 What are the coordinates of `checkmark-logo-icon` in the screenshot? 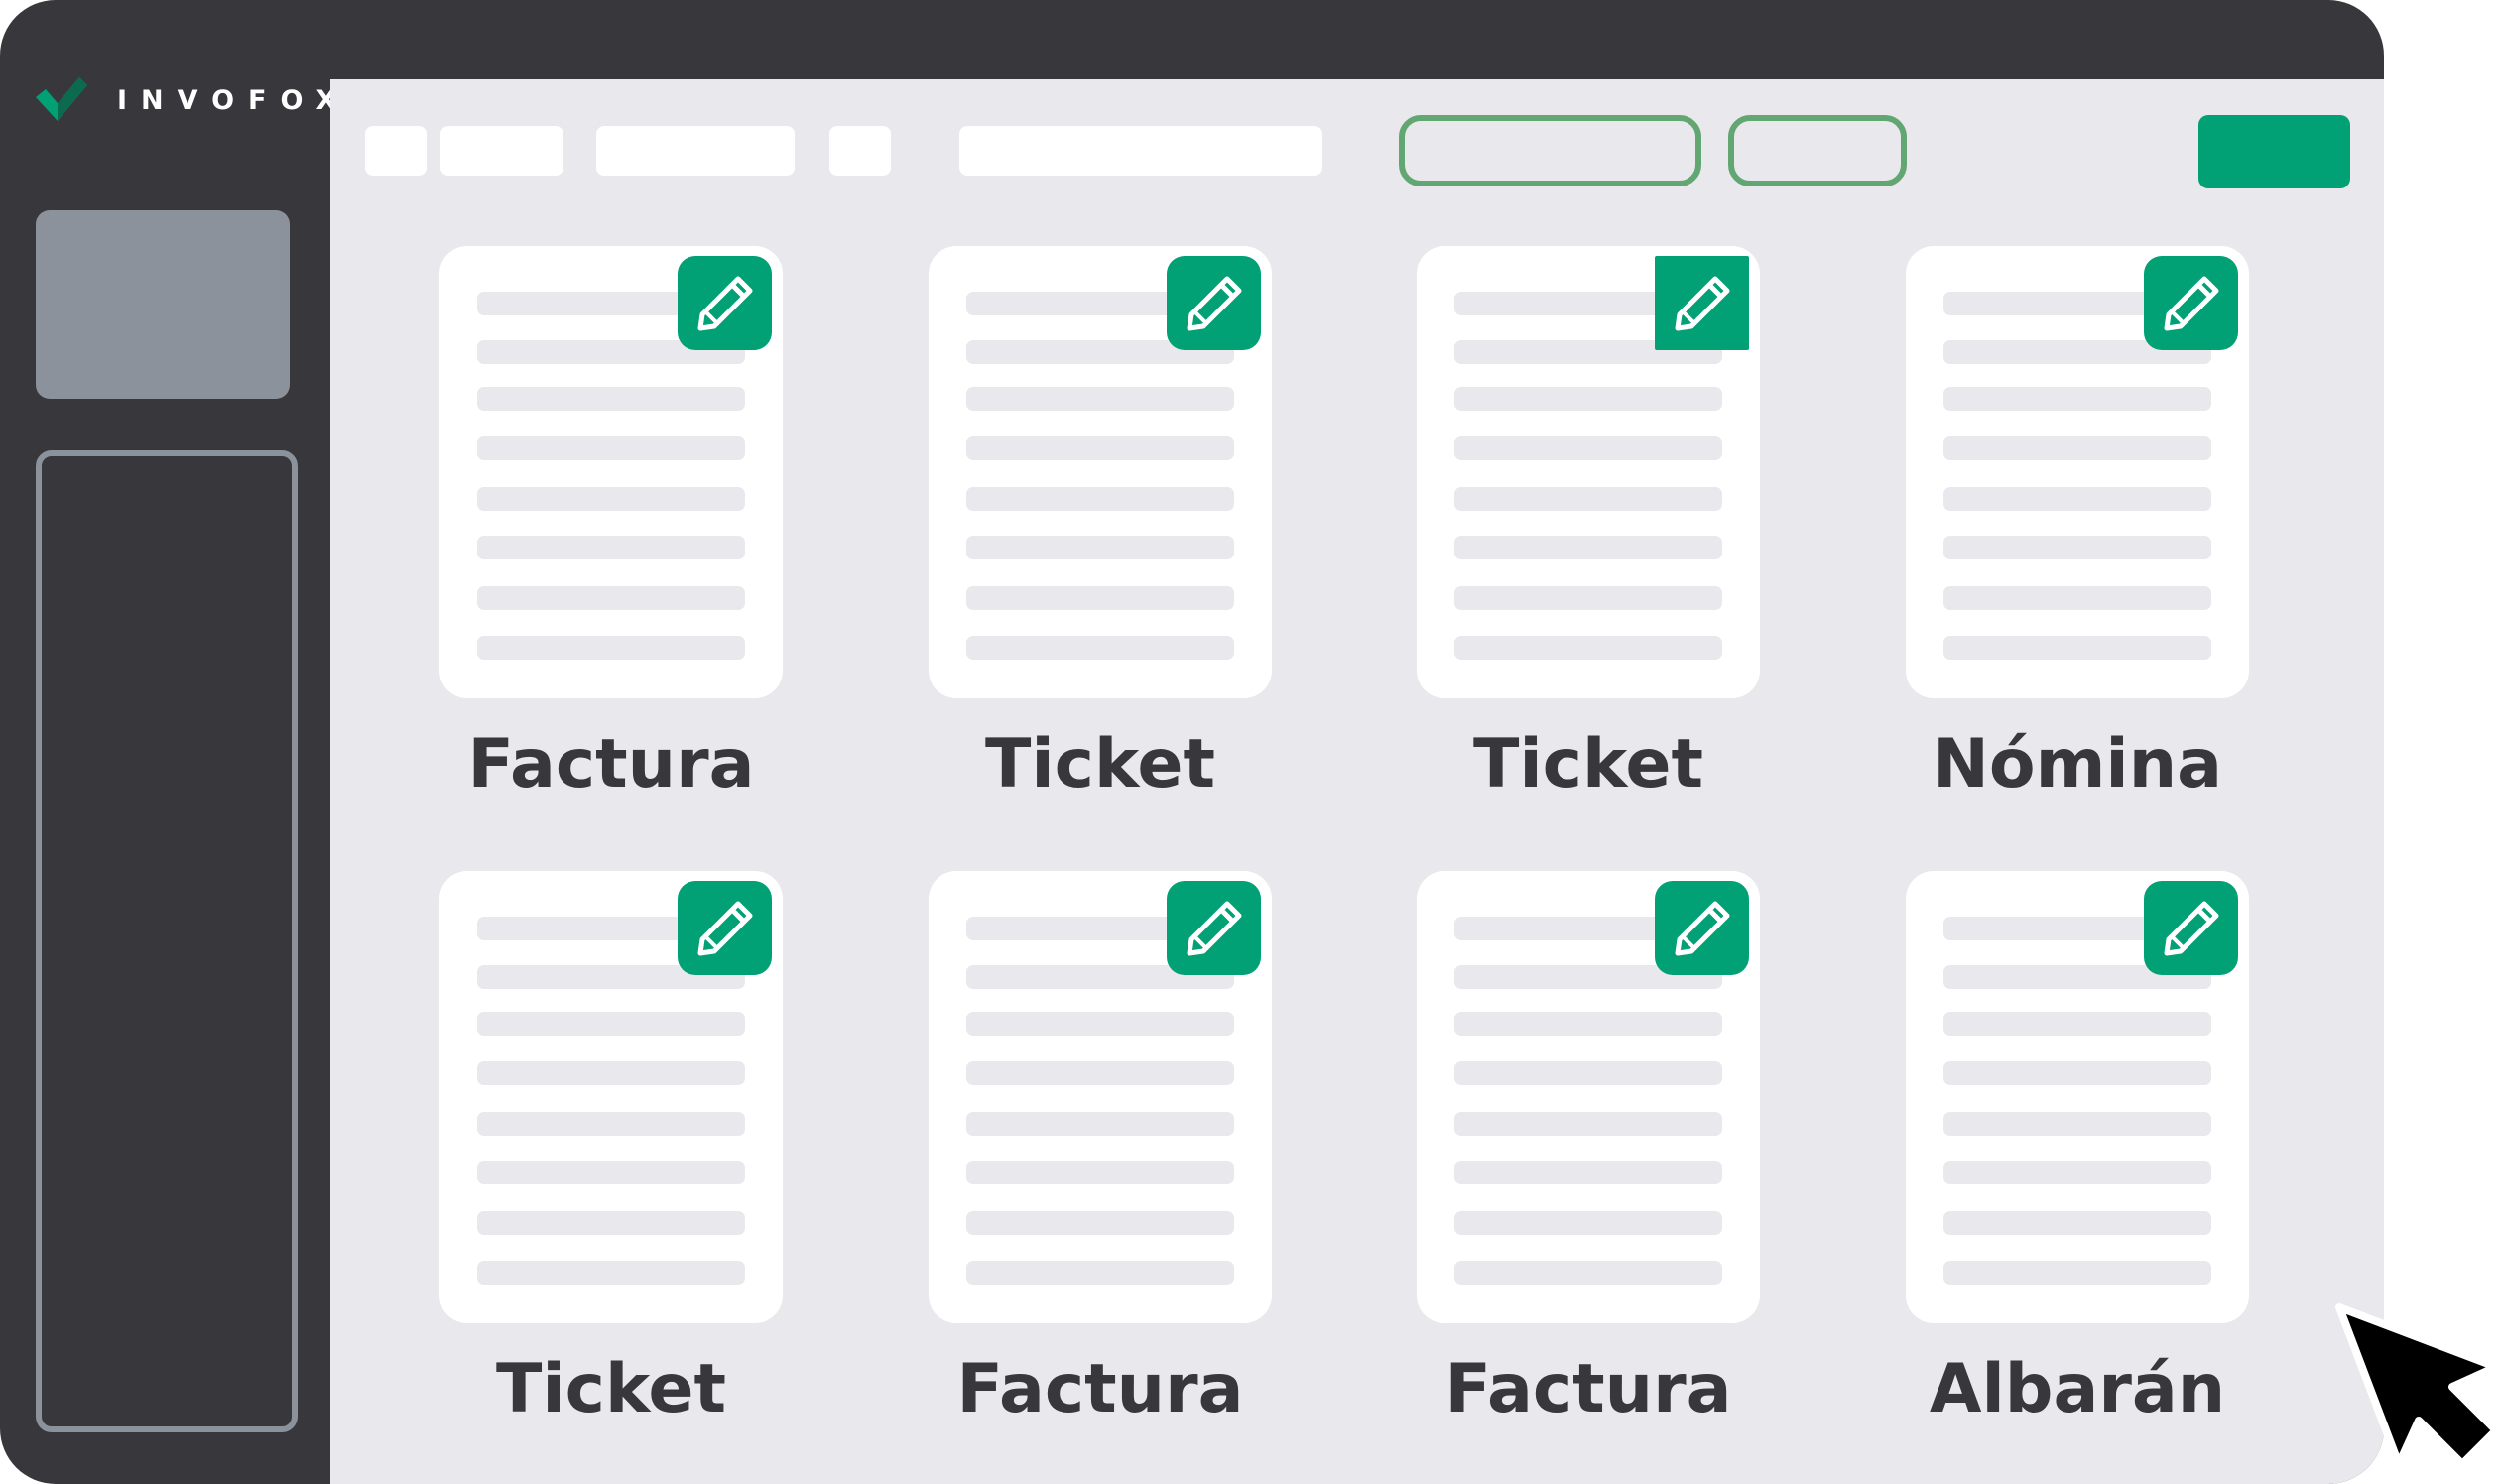 It's located at (61, 99).